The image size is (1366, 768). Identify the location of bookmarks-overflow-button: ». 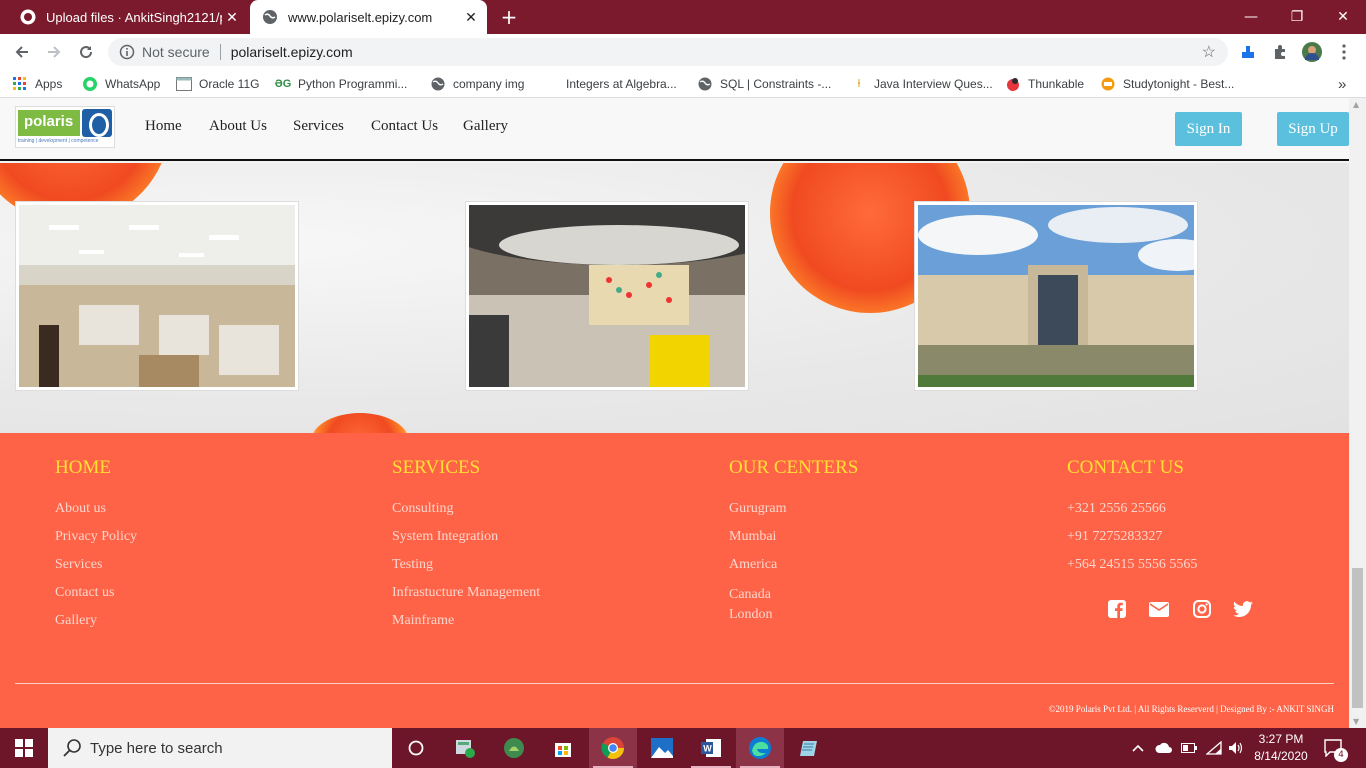
(1342, 84).